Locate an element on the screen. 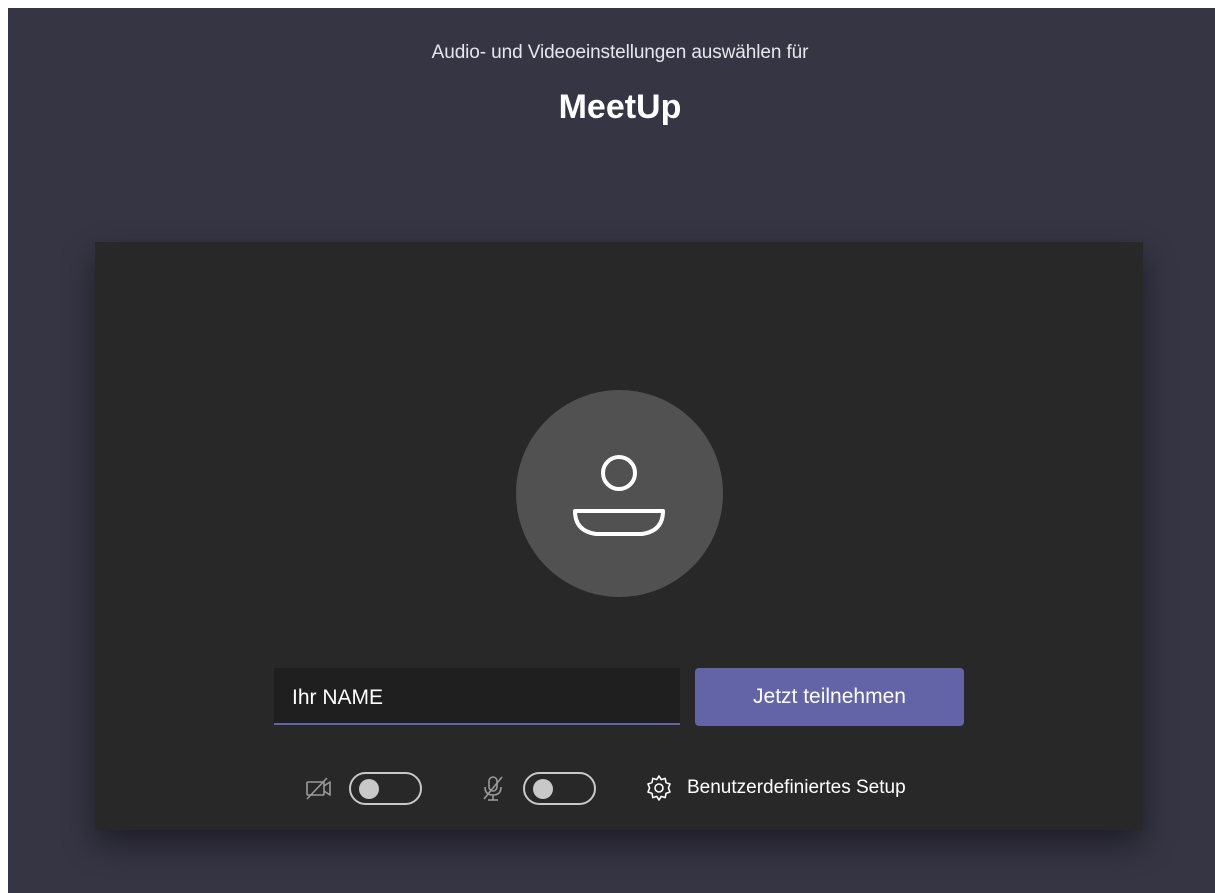 The image size is (1215, 893). avatar is located at coordinates (619, 493).